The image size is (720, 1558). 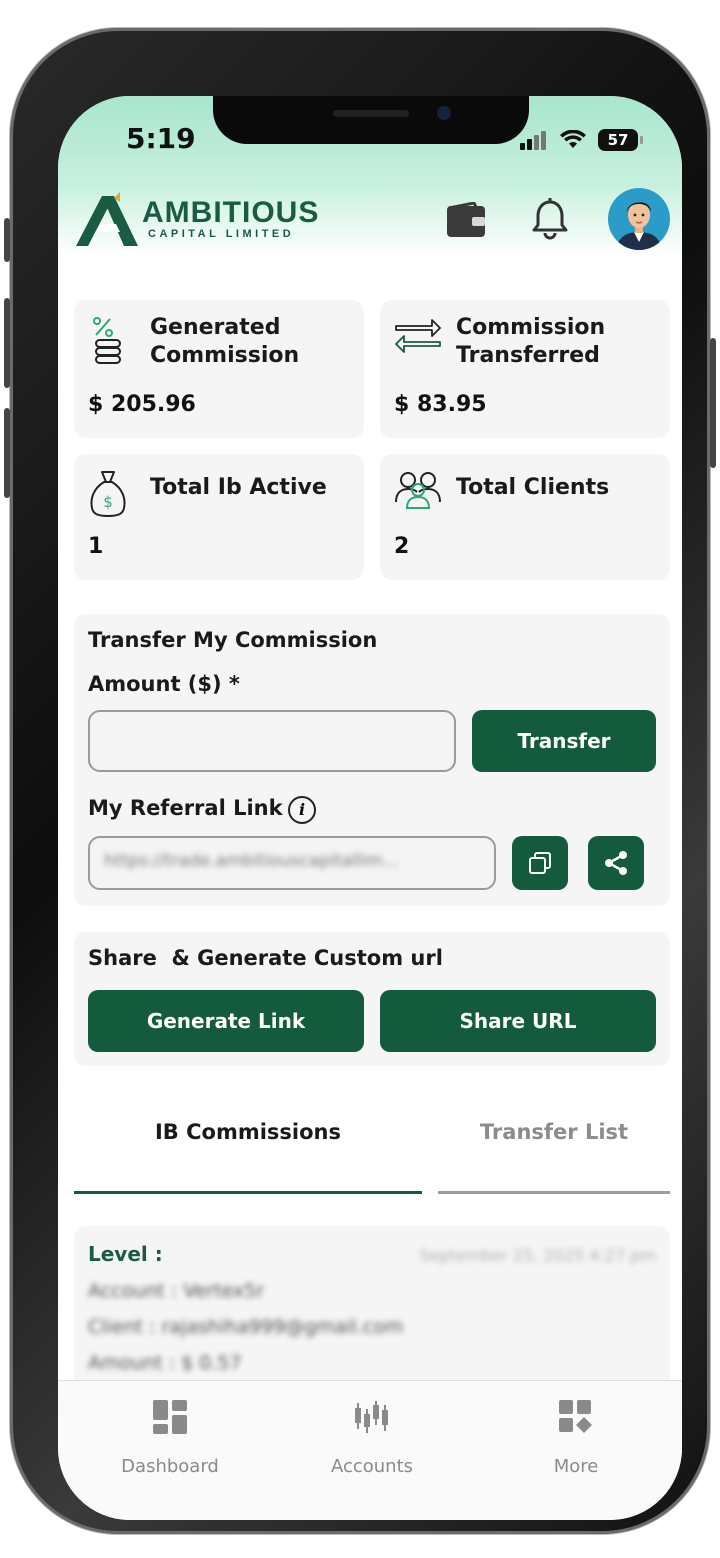 What do you see at coordinates (107, 340) in the screenshot?
I see `coin-stack-percent-icon` at bounding box center [107, 340].